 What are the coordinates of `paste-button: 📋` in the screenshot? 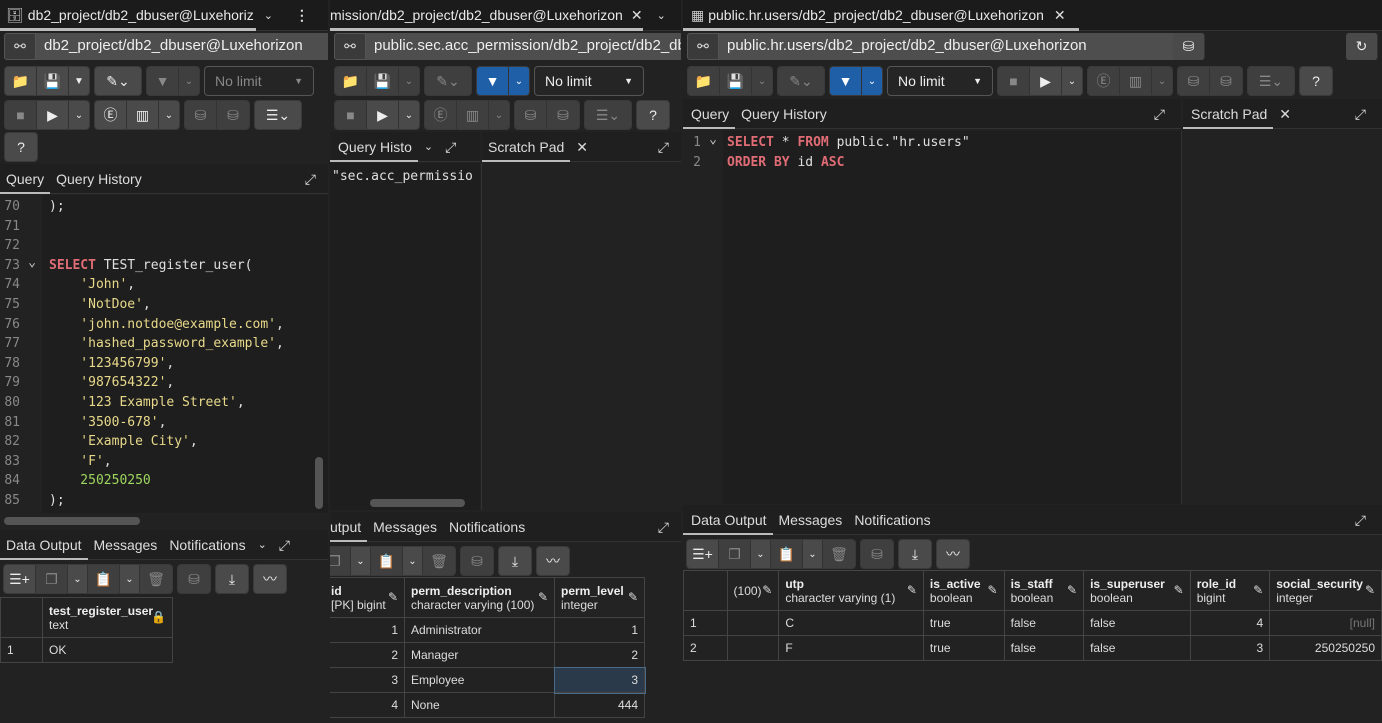 It's located at (387, 561).